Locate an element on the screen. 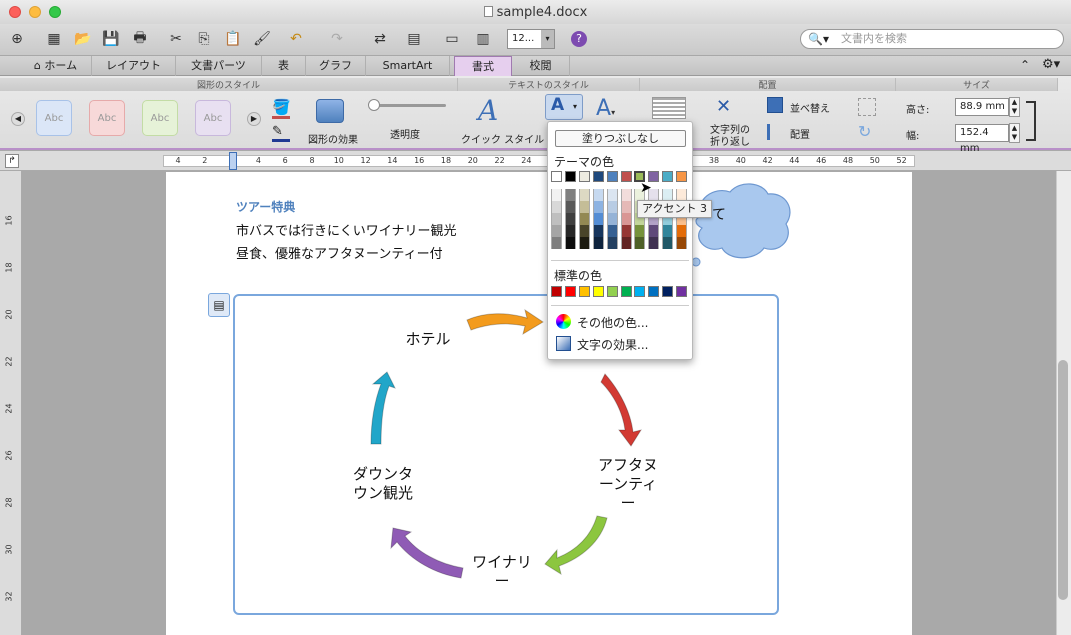 The image size is (1071, 635). gallery-prev-icon: ◀ is located at coordinates (18, 119).